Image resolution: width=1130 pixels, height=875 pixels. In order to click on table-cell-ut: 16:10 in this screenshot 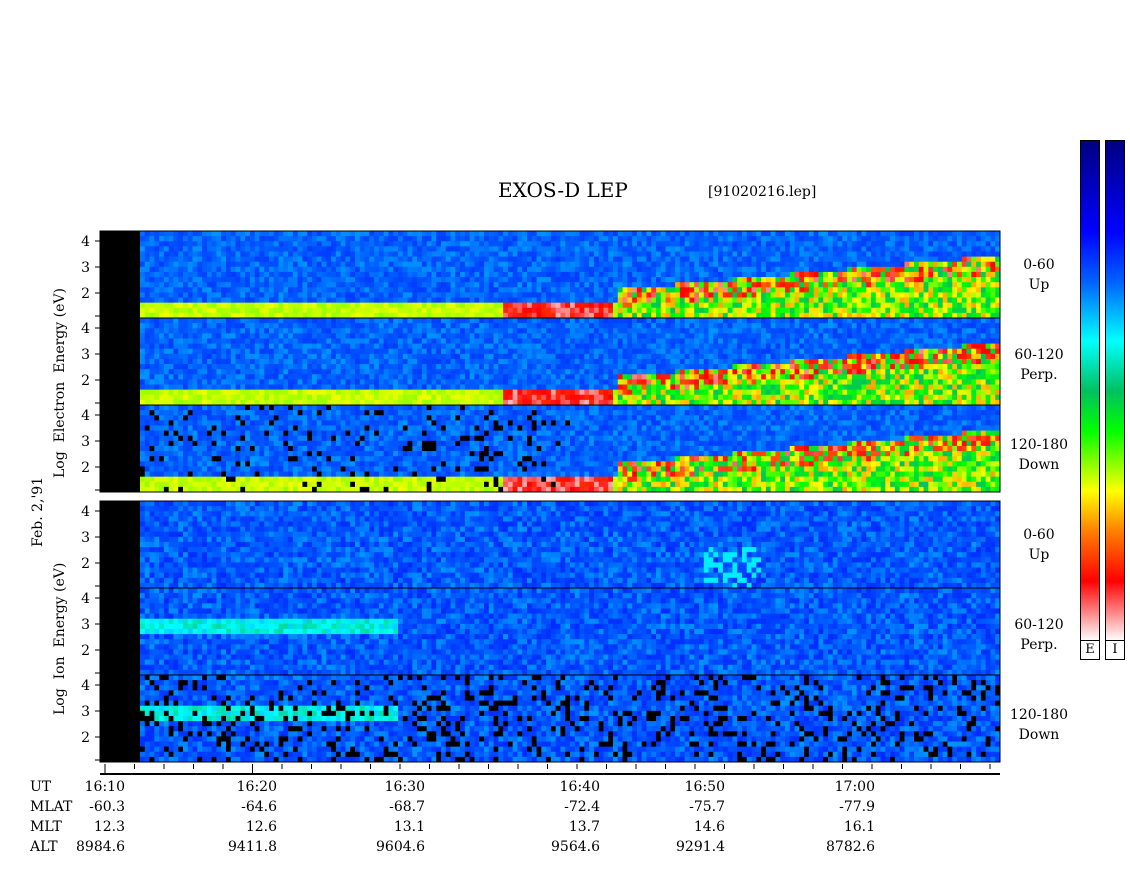, I will do `click(104, 787)`.